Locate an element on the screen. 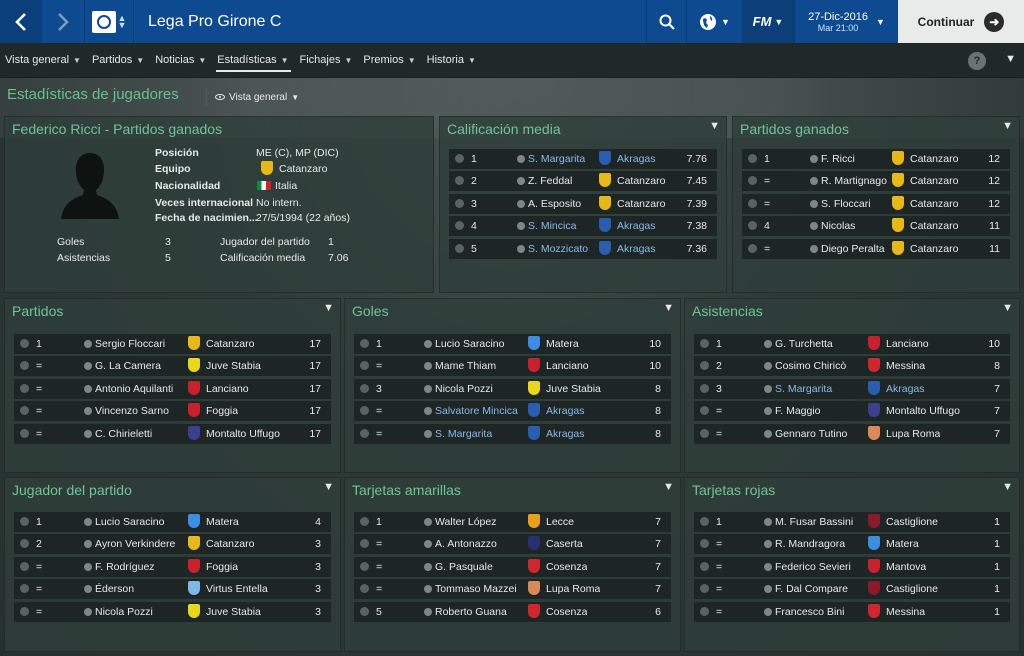 Image resolution: width=1024 pixels, height=656 pixels. table-row: 1 F. Ricci Catanzaro 12 is located at coordinates (876, 159).